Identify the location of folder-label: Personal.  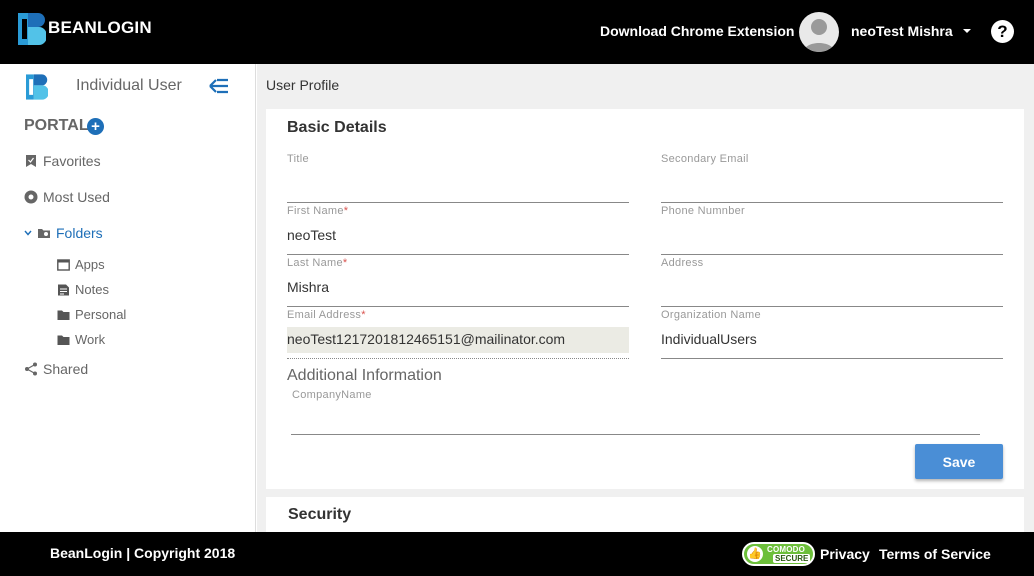
(101, 314).